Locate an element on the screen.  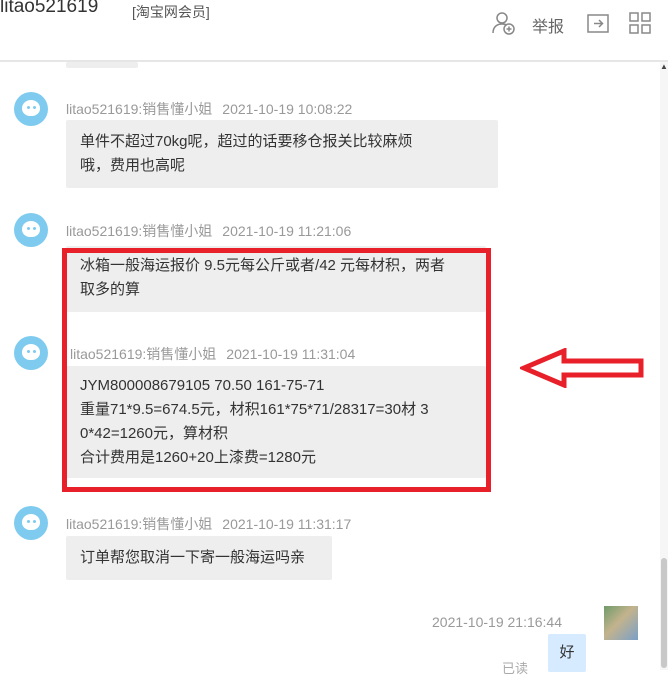
message-bubble: 冰箱一般海运报价 9.5元每公斤或者/42 元每材积，两者 取多的算 is located at coordinates (276, 279).